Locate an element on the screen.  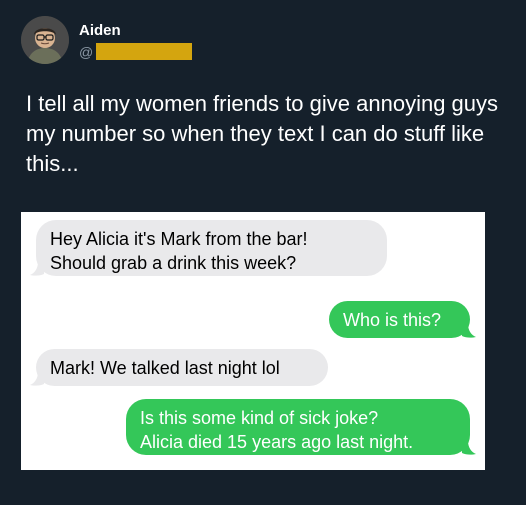
author-handle: @ is located at coordinates (136, 51).